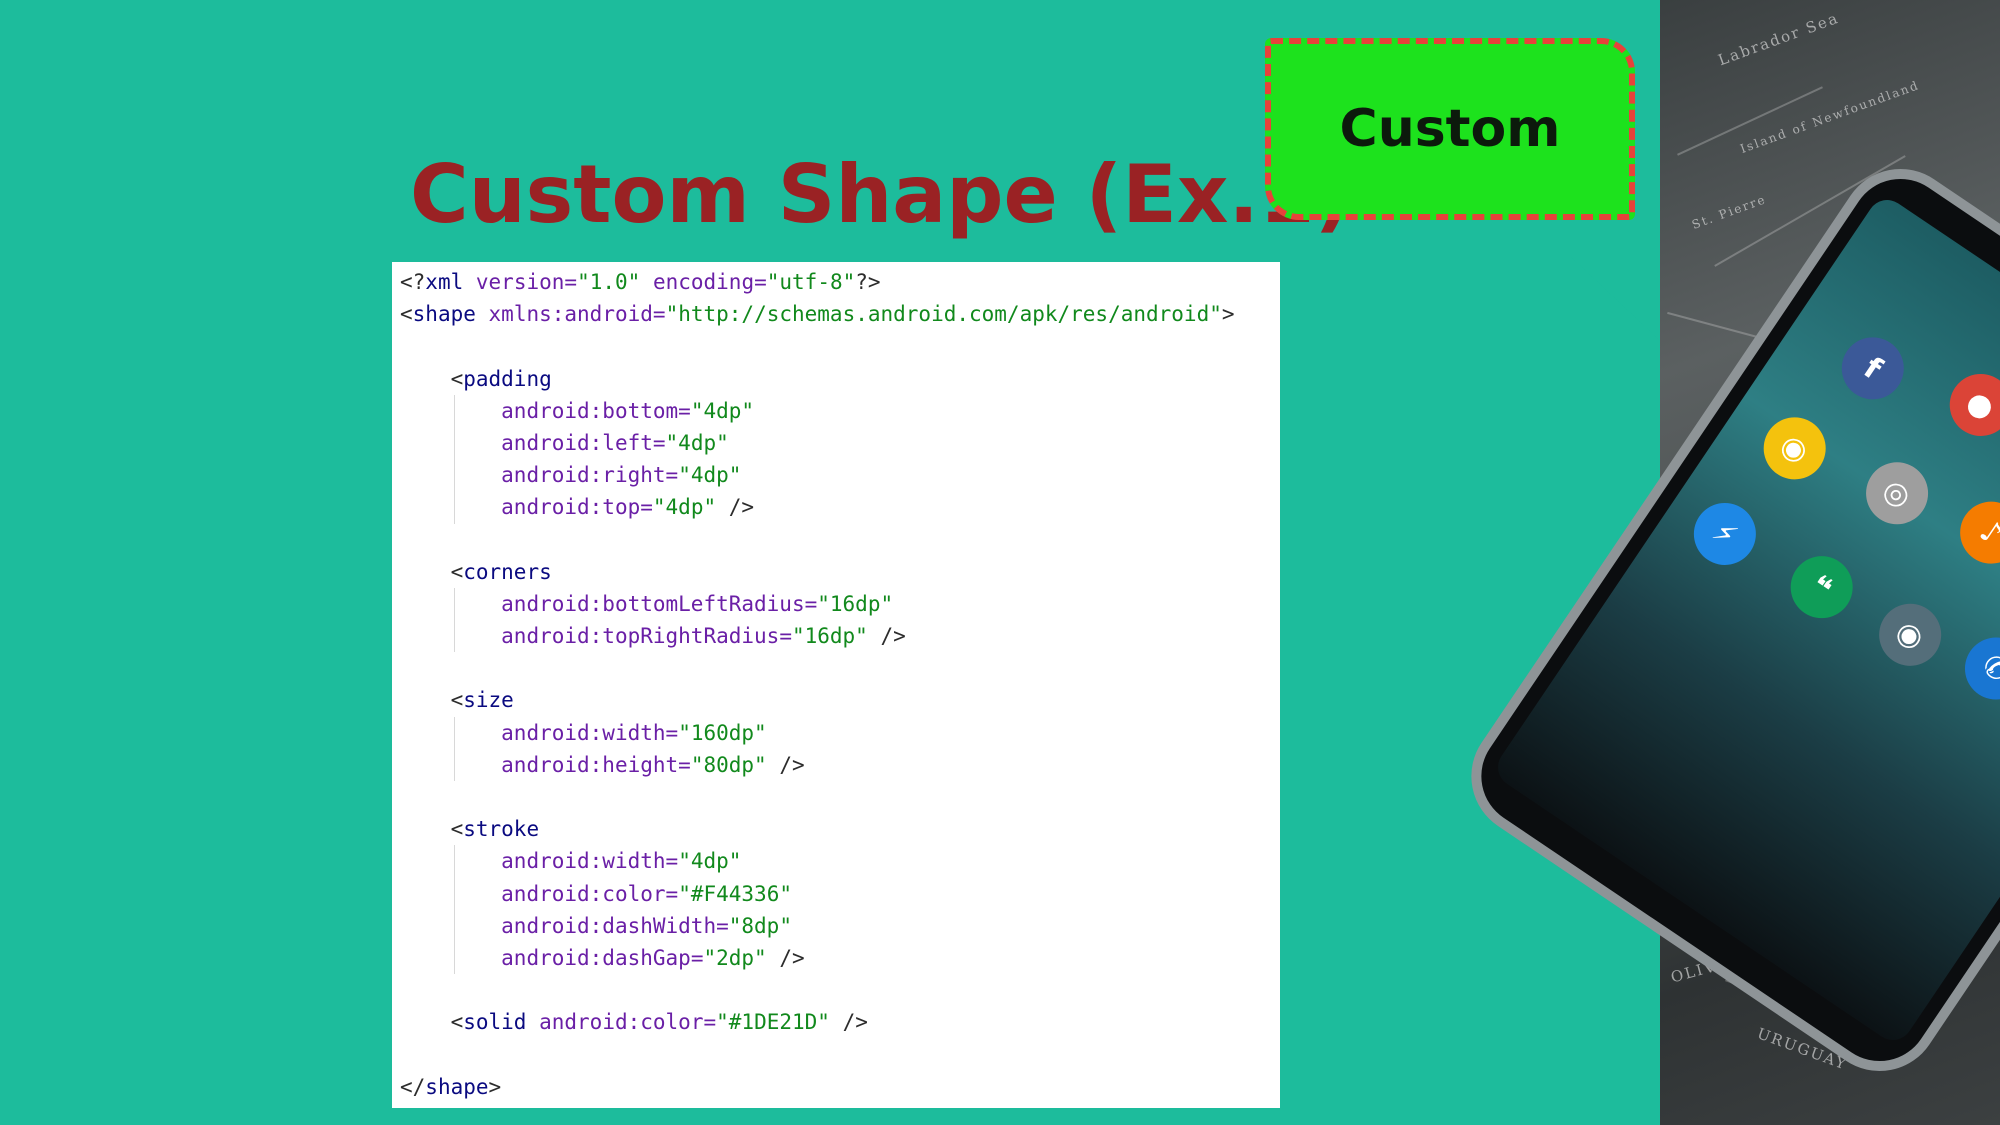  I want to click on code-line: android:left="4dp", so click(836, 443).